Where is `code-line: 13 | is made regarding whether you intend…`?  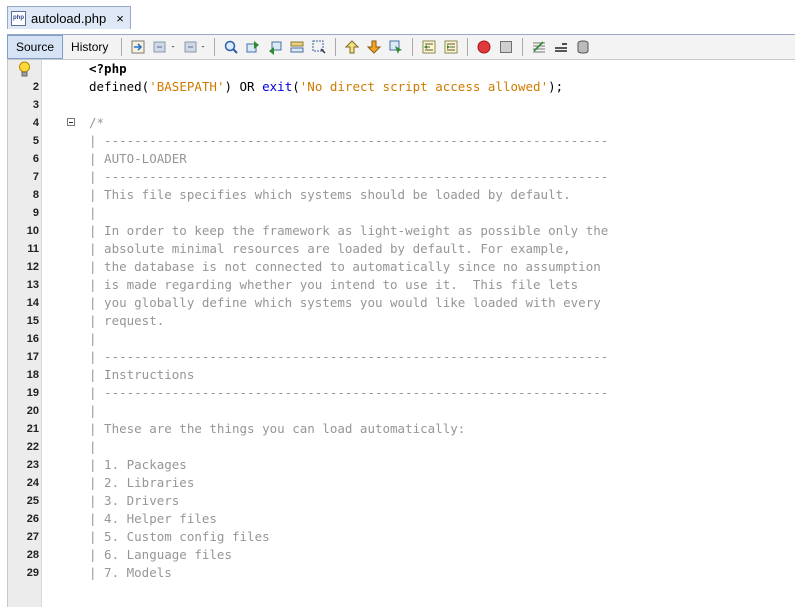 code-line: 13 | is made regarding whether you intend… is located at coordinates (401, 285).